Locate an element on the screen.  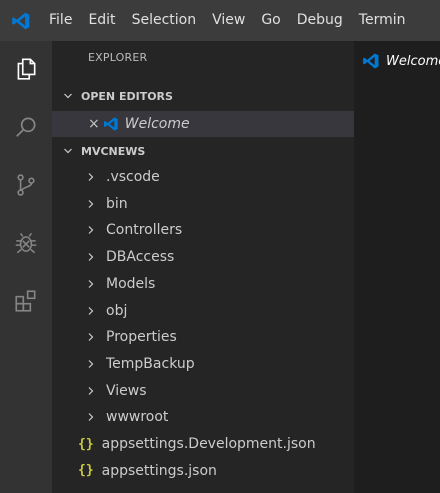
file-item: {} appsettings.json is located at coordinates (203, 471).